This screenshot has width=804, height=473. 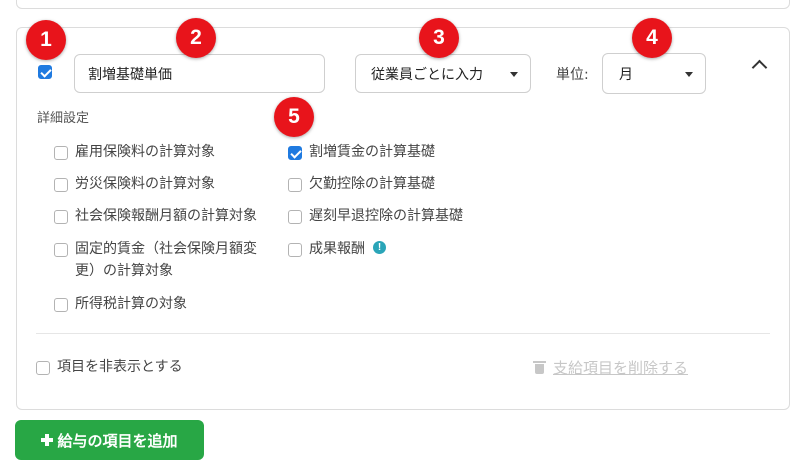 What do you see at coordinates (372, 184) in the screenshot?
I see `absence-deduction-label: 欠勤控除の計算基礎` at bounding box center [372, 184].